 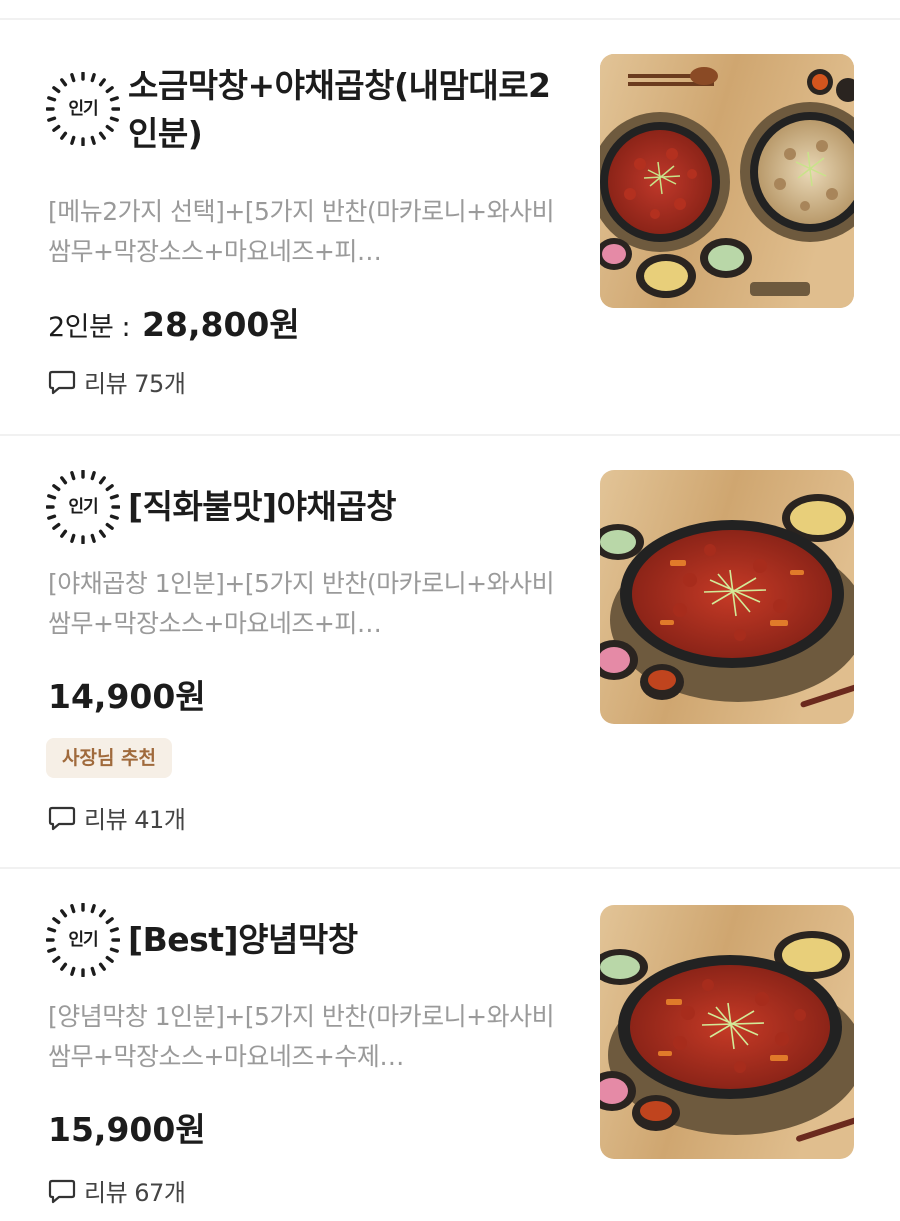 What do you see at coordinates (89, 327) in the screenshot?
I see `price-label: 2인분 :` at bounding box center [89, 327].